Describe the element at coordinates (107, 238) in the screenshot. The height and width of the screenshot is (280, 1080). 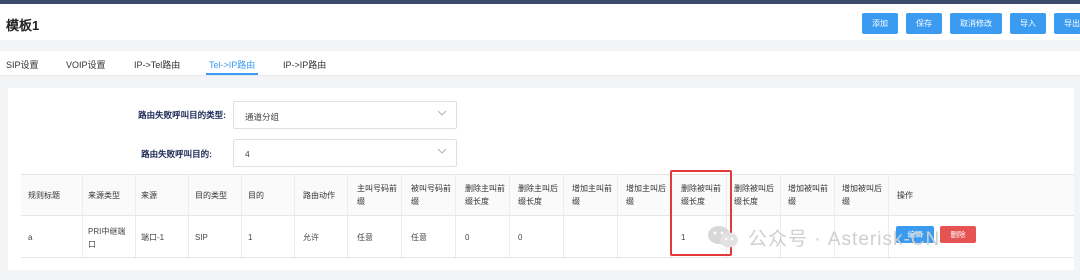
I see `cell-source-type: PRI中继端口` at that location.